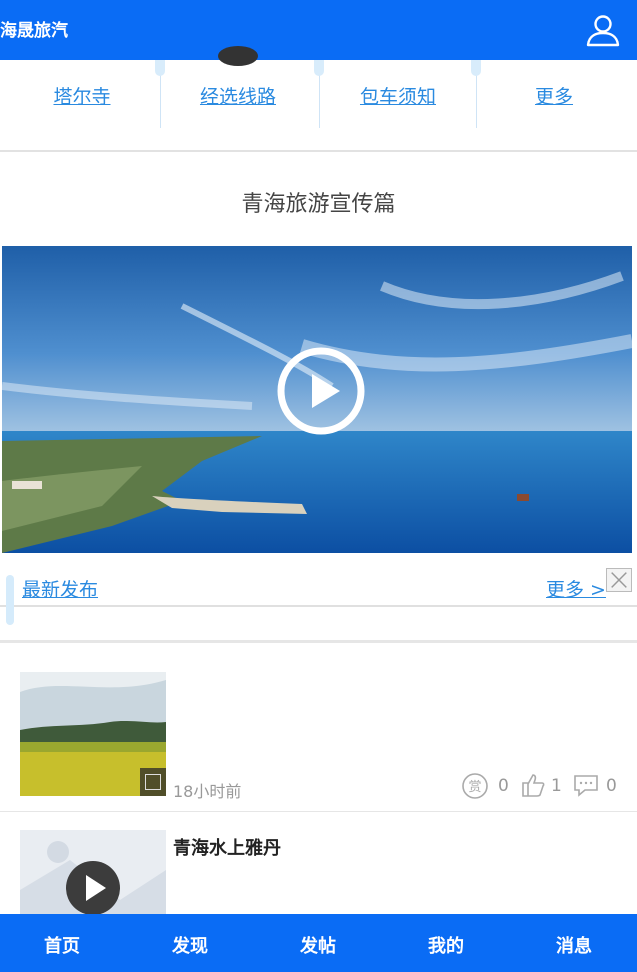 The height and width of the screenshot is (972, 637). Describe the element at coordinates (503, 786) in the screenshot. I see `reward-count: 0` at that location.